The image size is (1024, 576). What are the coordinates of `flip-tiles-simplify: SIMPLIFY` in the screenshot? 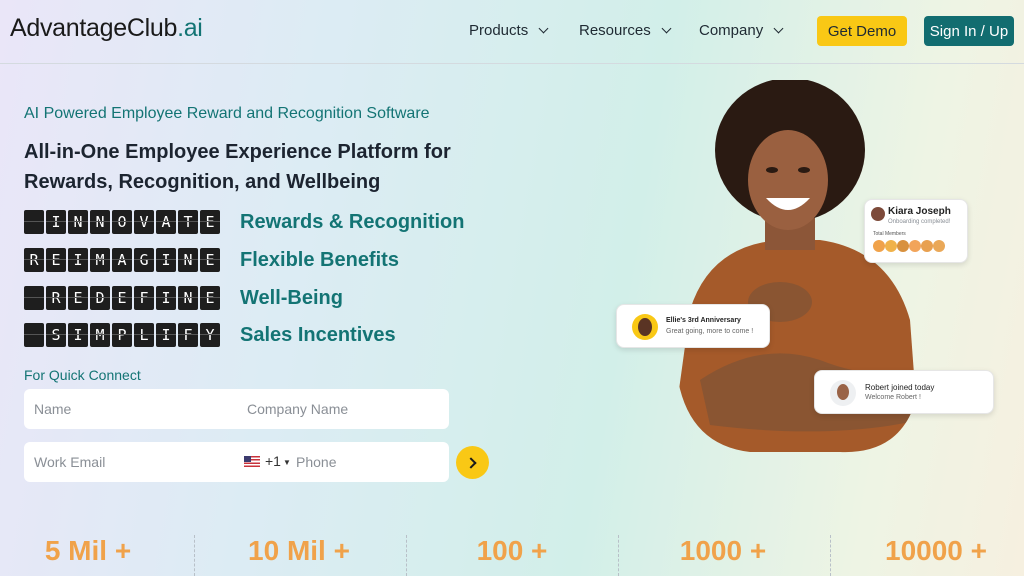 It's located at (124, 335).